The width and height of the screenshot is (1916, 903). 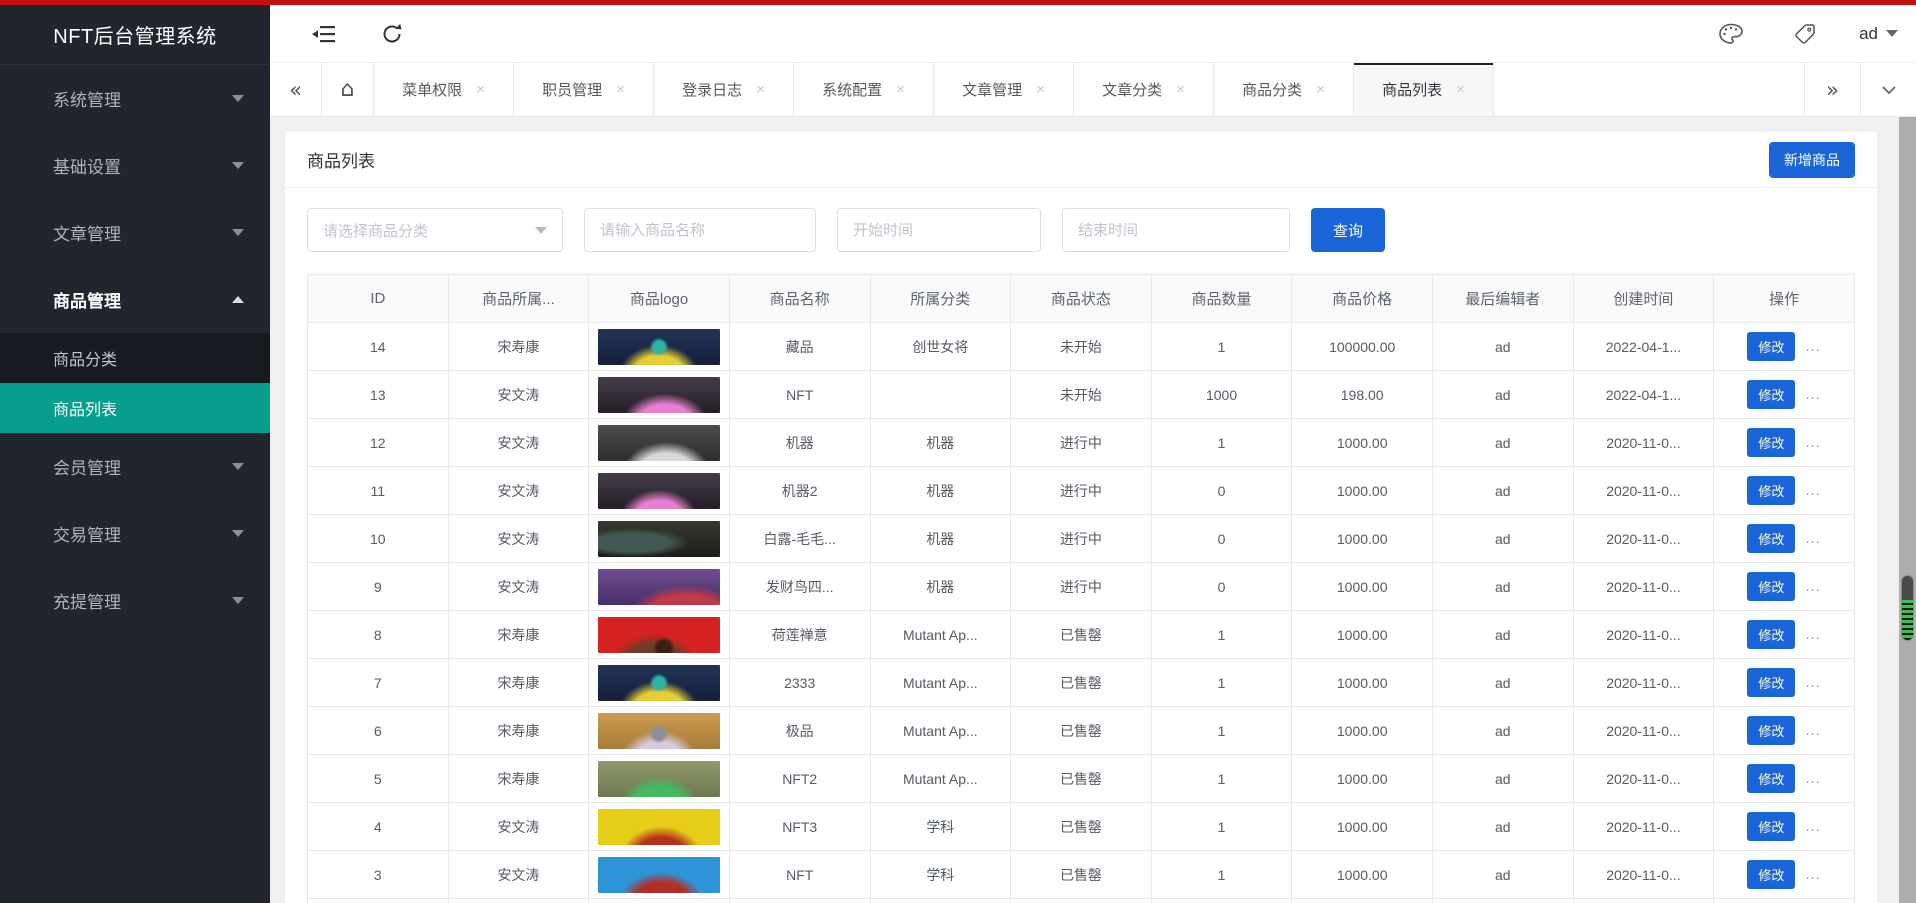 I want to click on tab-item: 文章分类 ×, so click(x=1144, y=89).